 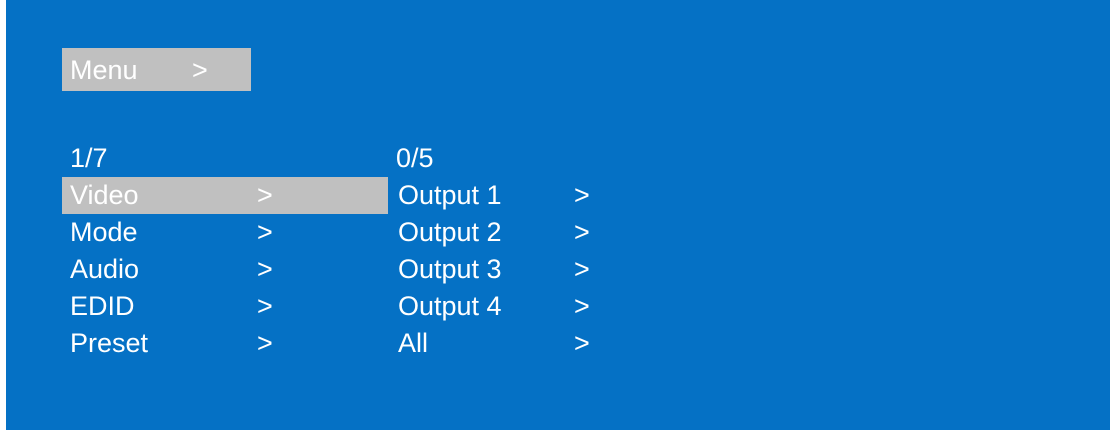 What do you see at coordinates (450, 306) in the screenshot?
I see `submenu-item-label: Output 4` at bounding box center [450, 306].